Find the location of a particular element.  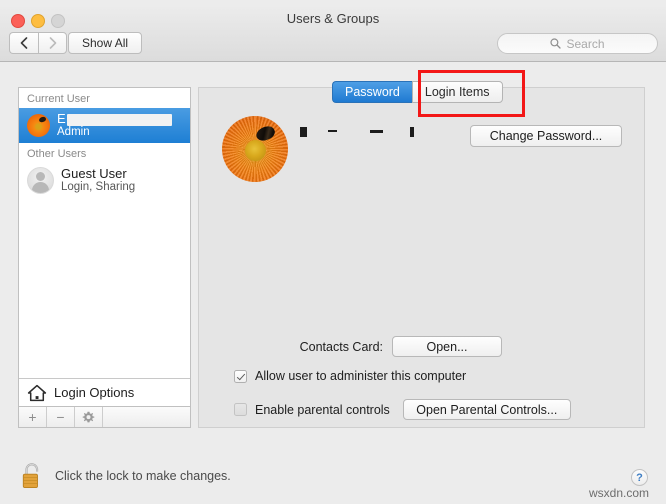

lock-hint-text: Click the lock to make changes. is located at coordinates (143, 476).